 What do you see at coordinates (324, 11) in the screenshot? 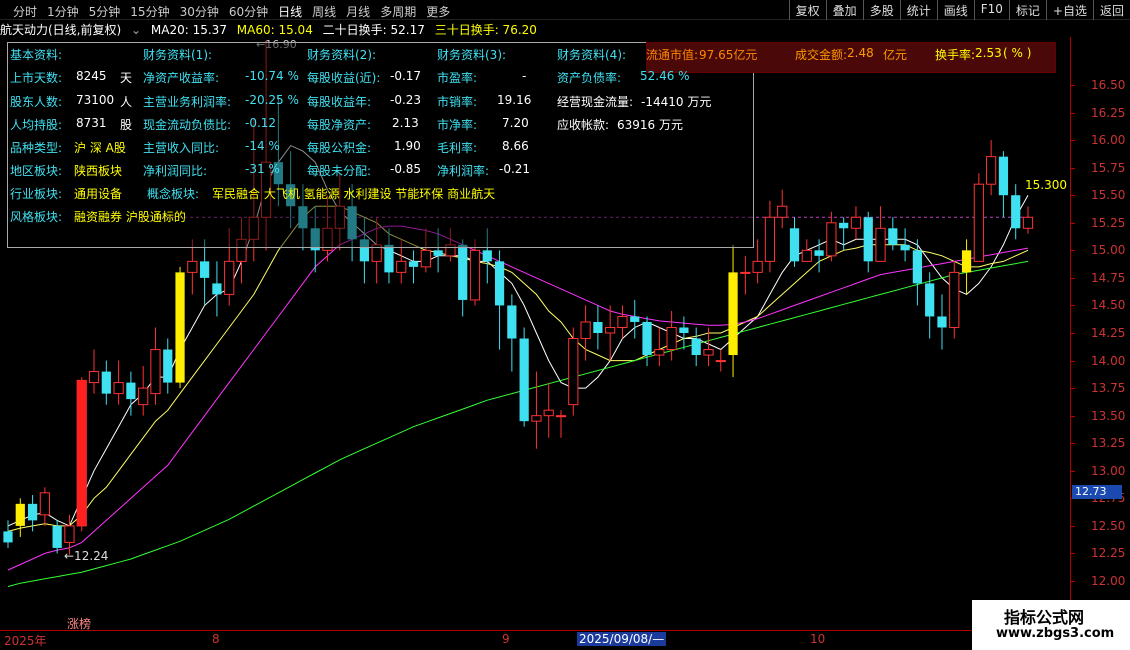
I see `period-tab: 周线` at bounding box center [324, 11].